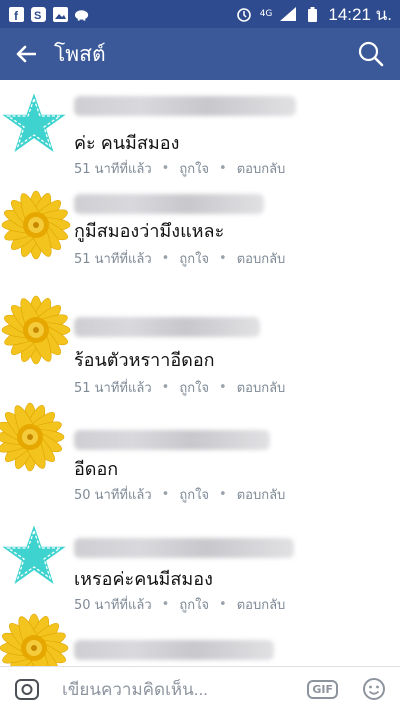 This screenshot has width=400, height=711. Describe the element at coordinates (143, 579) in the screenshot. I see `comment-text: เหรอค่ะคนมีสมอง` at that location.